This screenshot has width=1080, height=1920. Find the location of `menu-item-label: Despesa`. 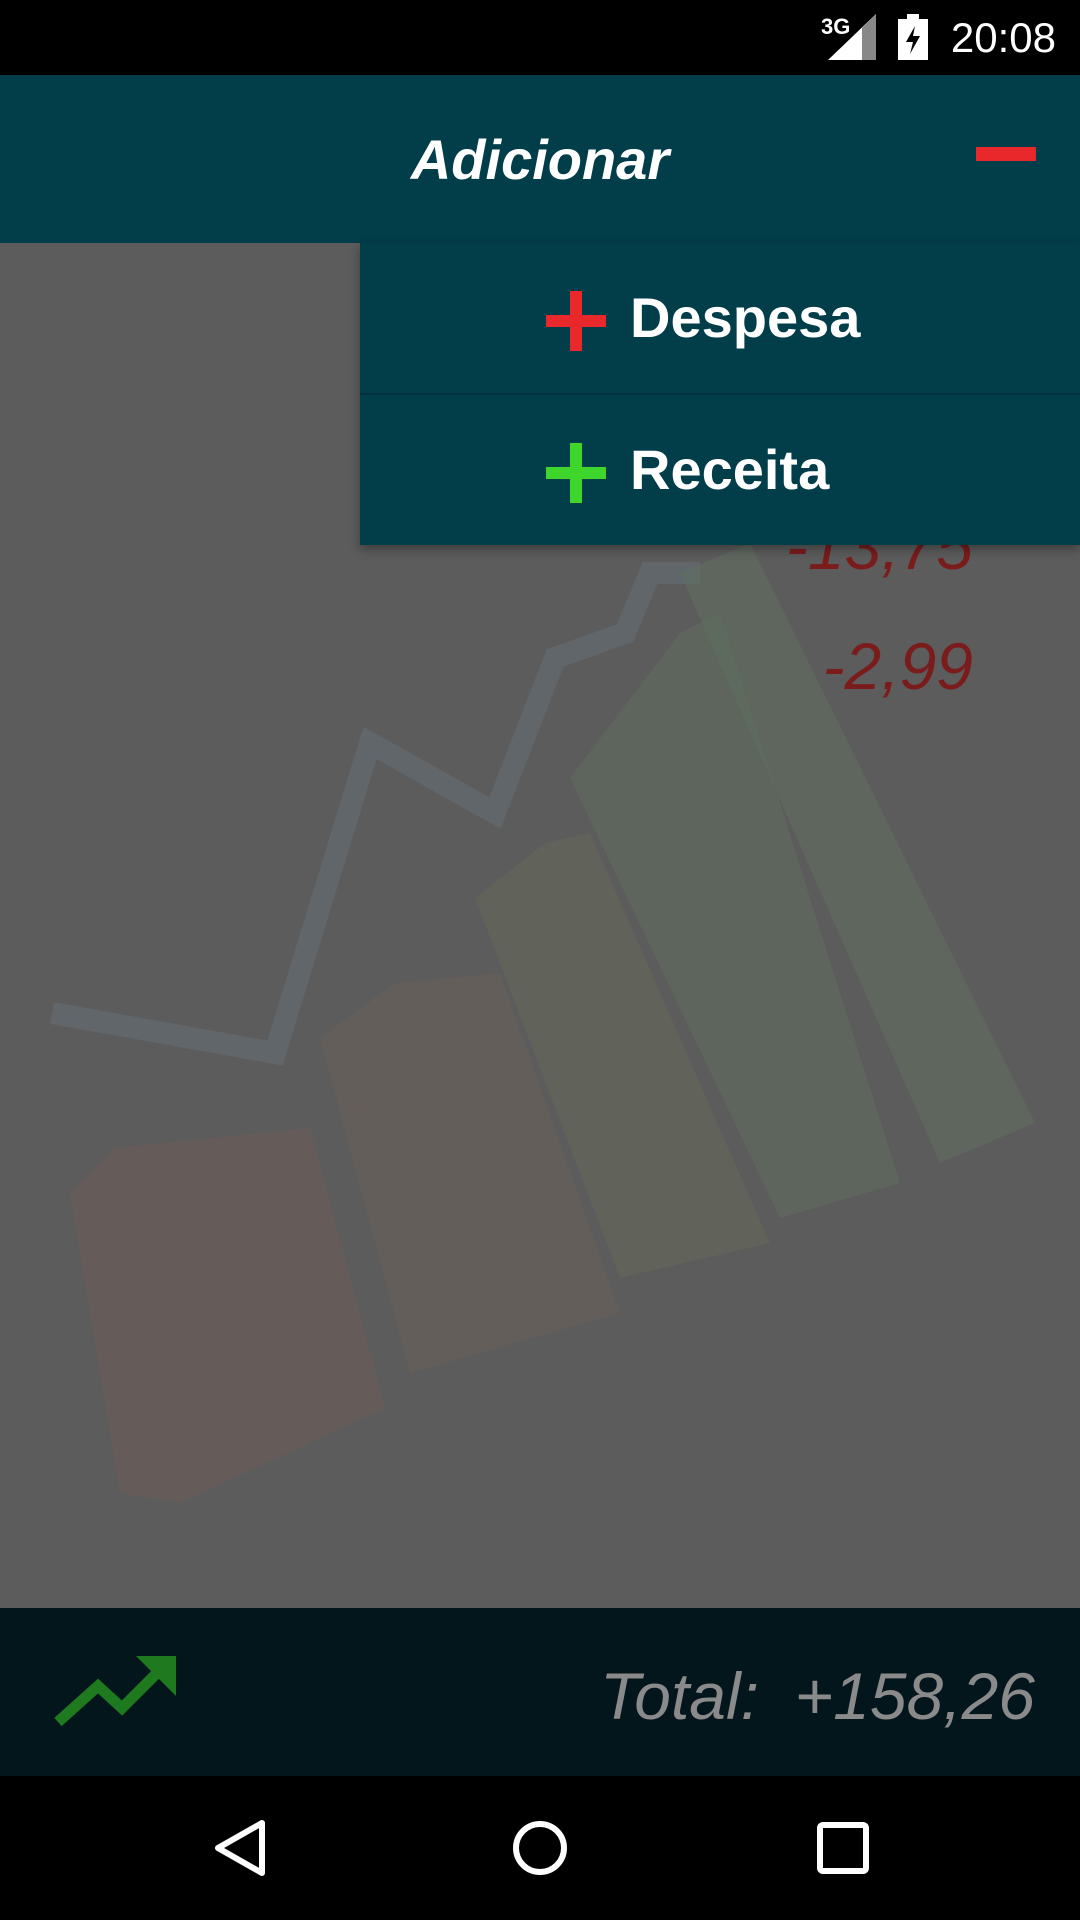

menu-item-label: Despesa is located at coordinates (745, 317).